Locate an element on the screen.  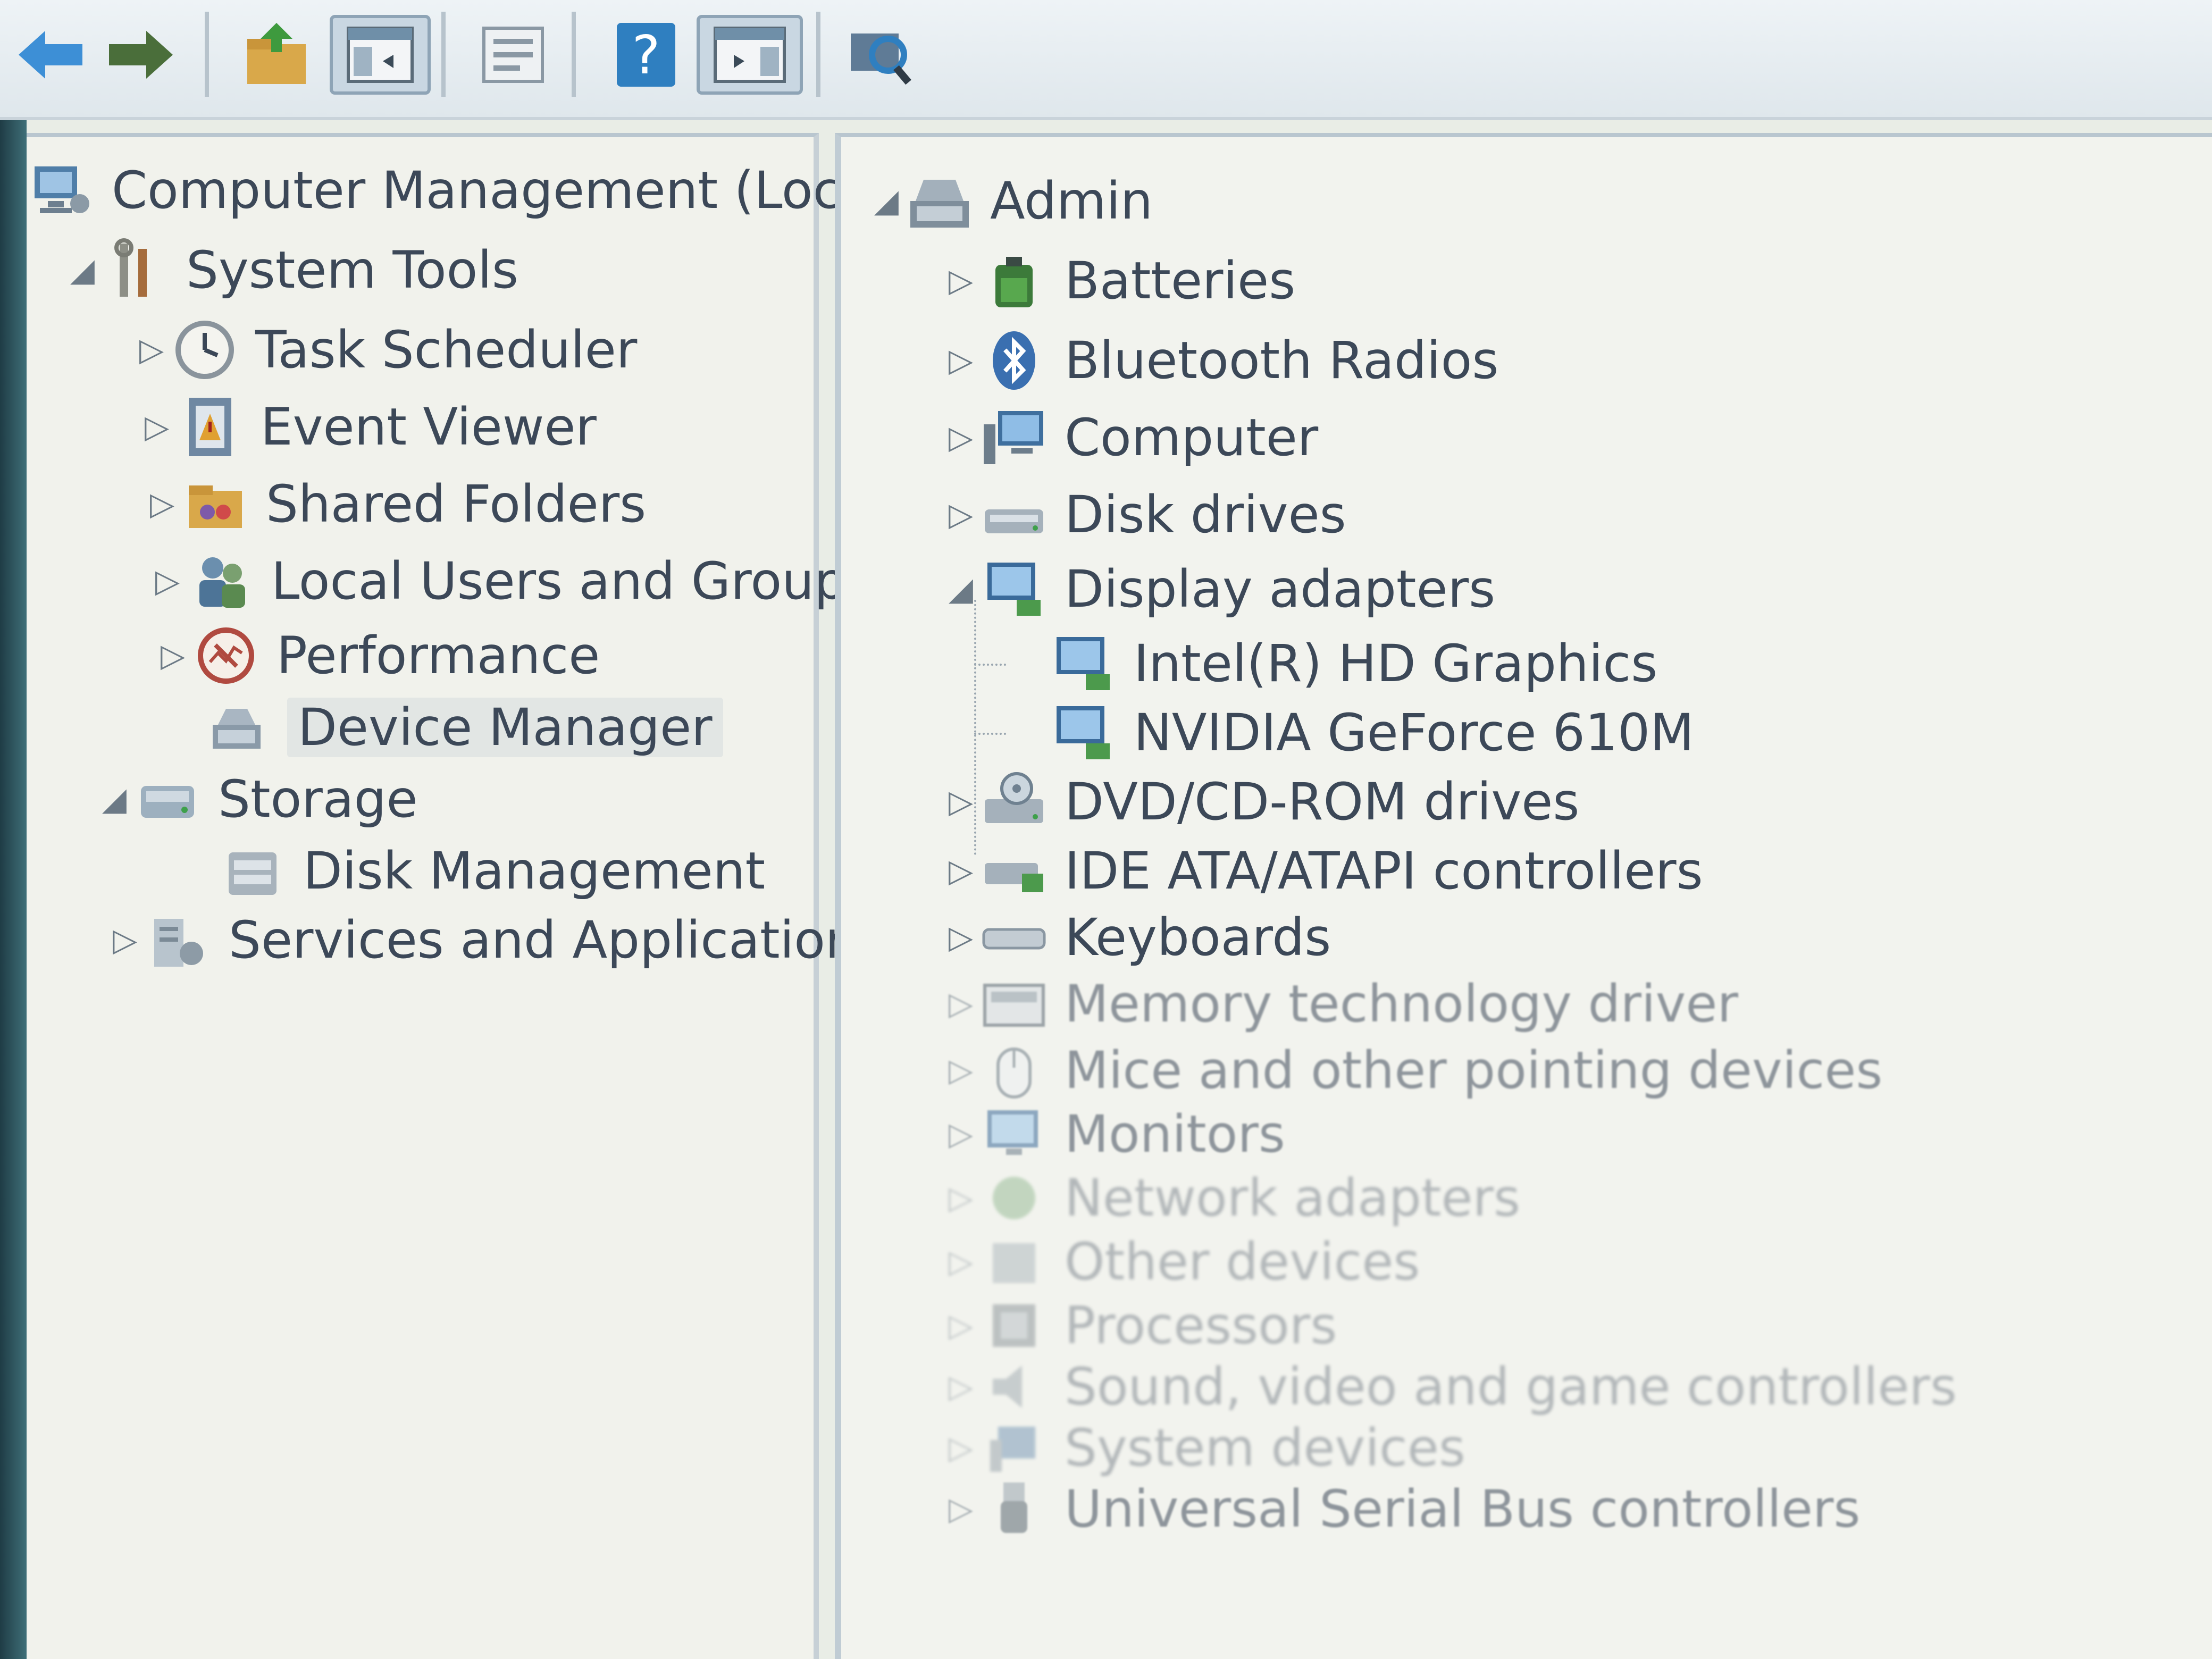
device-category-other-devices: ▷ Other devices is located at coordinates (1181, 1262).